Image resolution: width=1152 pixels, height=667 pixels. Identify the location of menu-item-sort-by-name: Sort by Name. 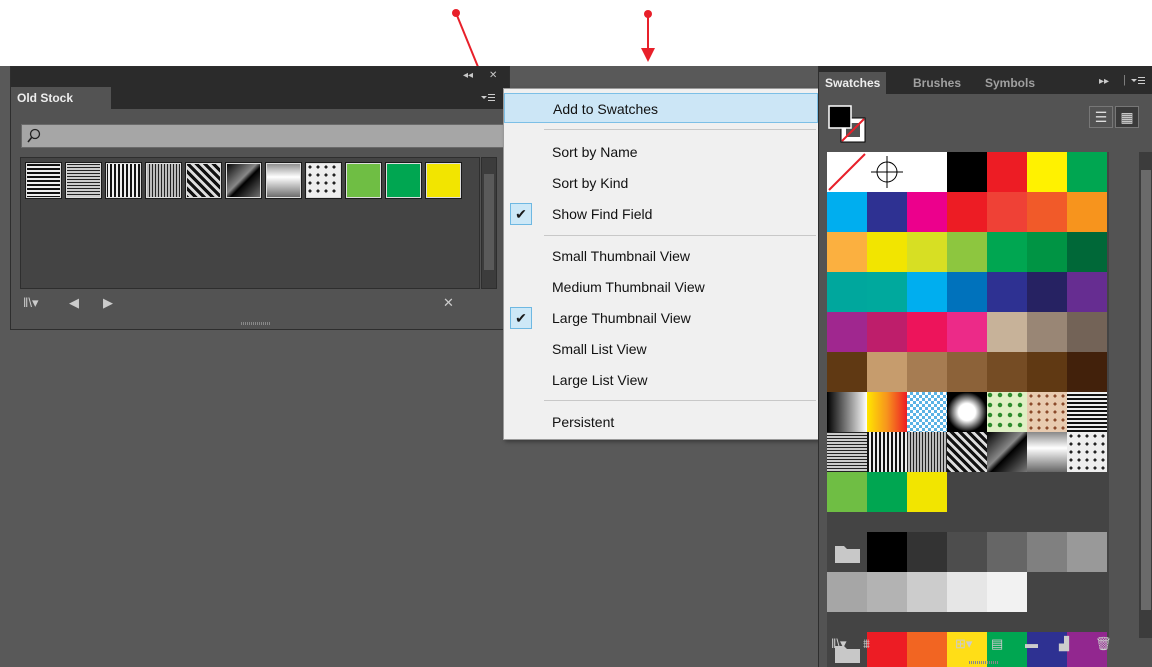
(661, 152).